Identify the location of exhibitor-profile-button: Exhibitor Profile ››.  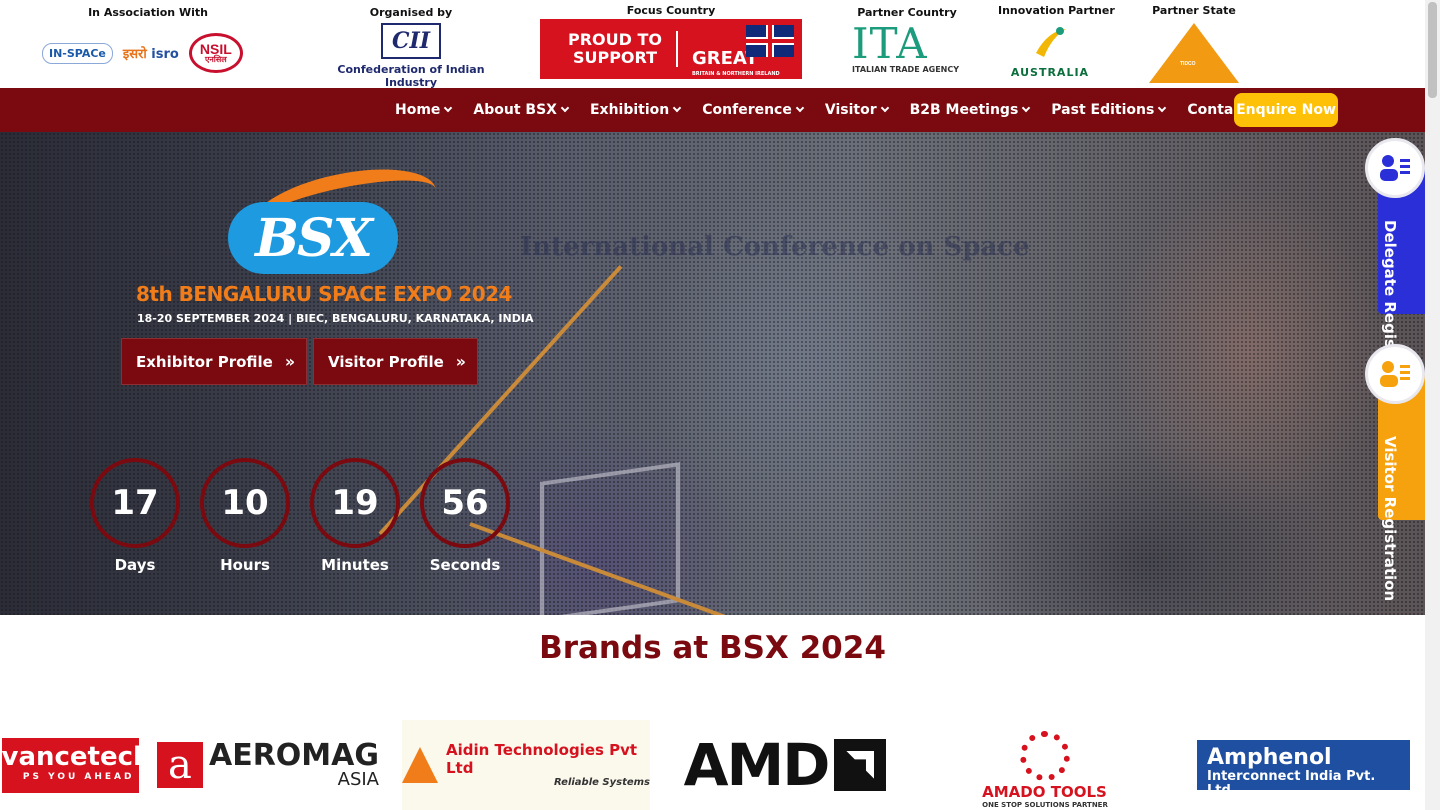
(214, 361).